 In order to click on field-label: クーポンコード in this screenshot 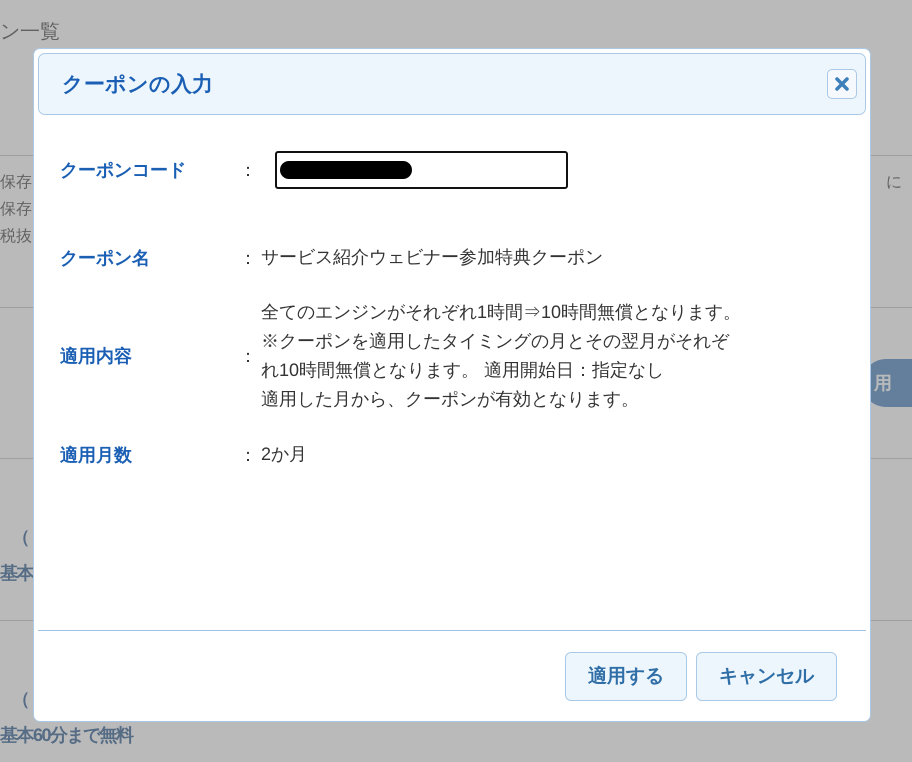, I will do `click(123, 170)`.